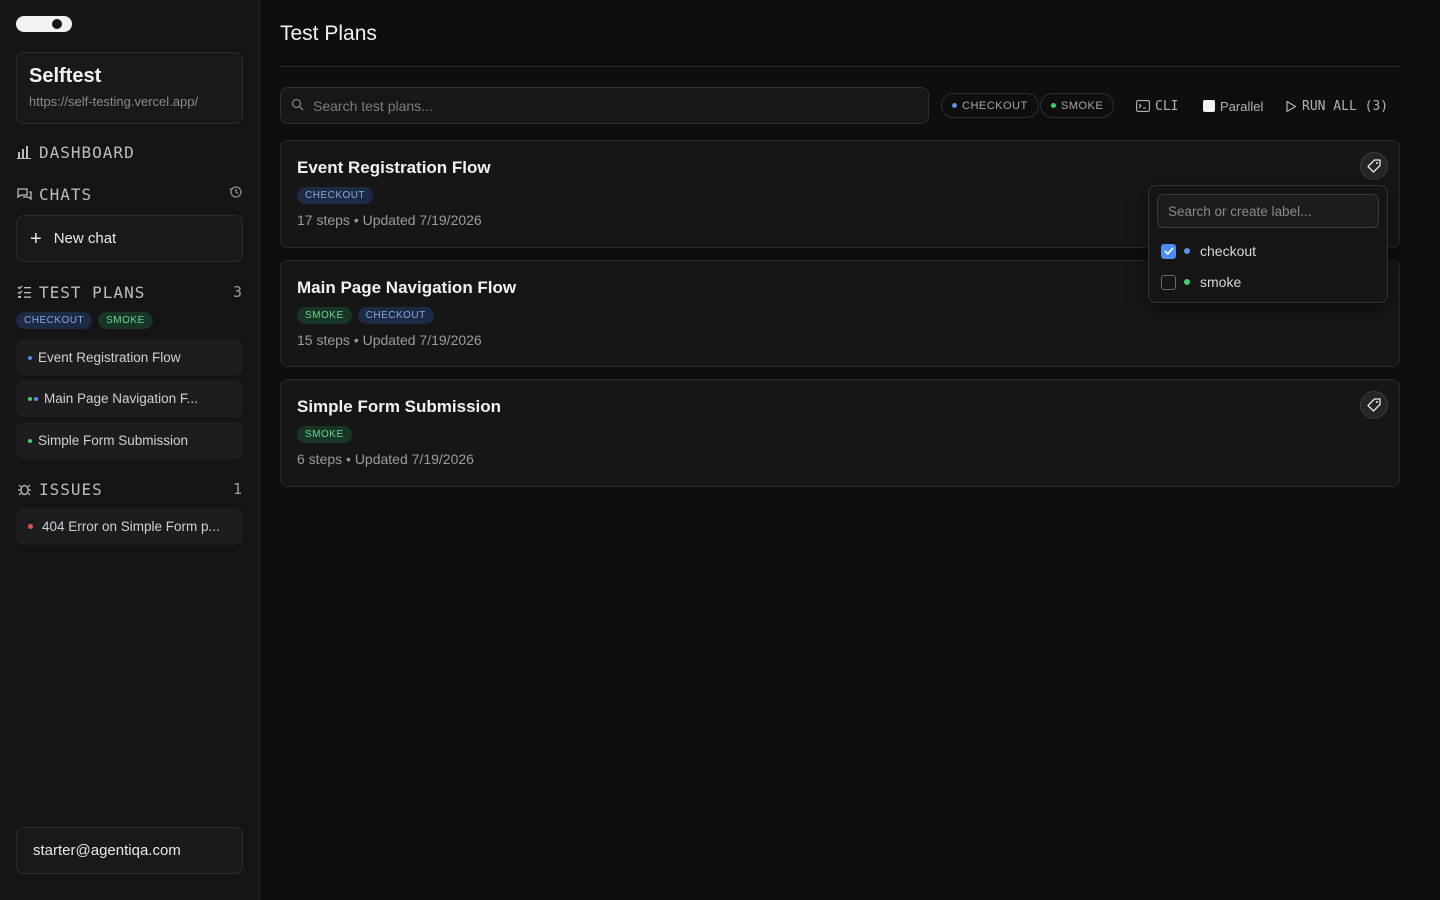  I want to click on run-all-label: RUN ALL (3), so click(1345, 106).